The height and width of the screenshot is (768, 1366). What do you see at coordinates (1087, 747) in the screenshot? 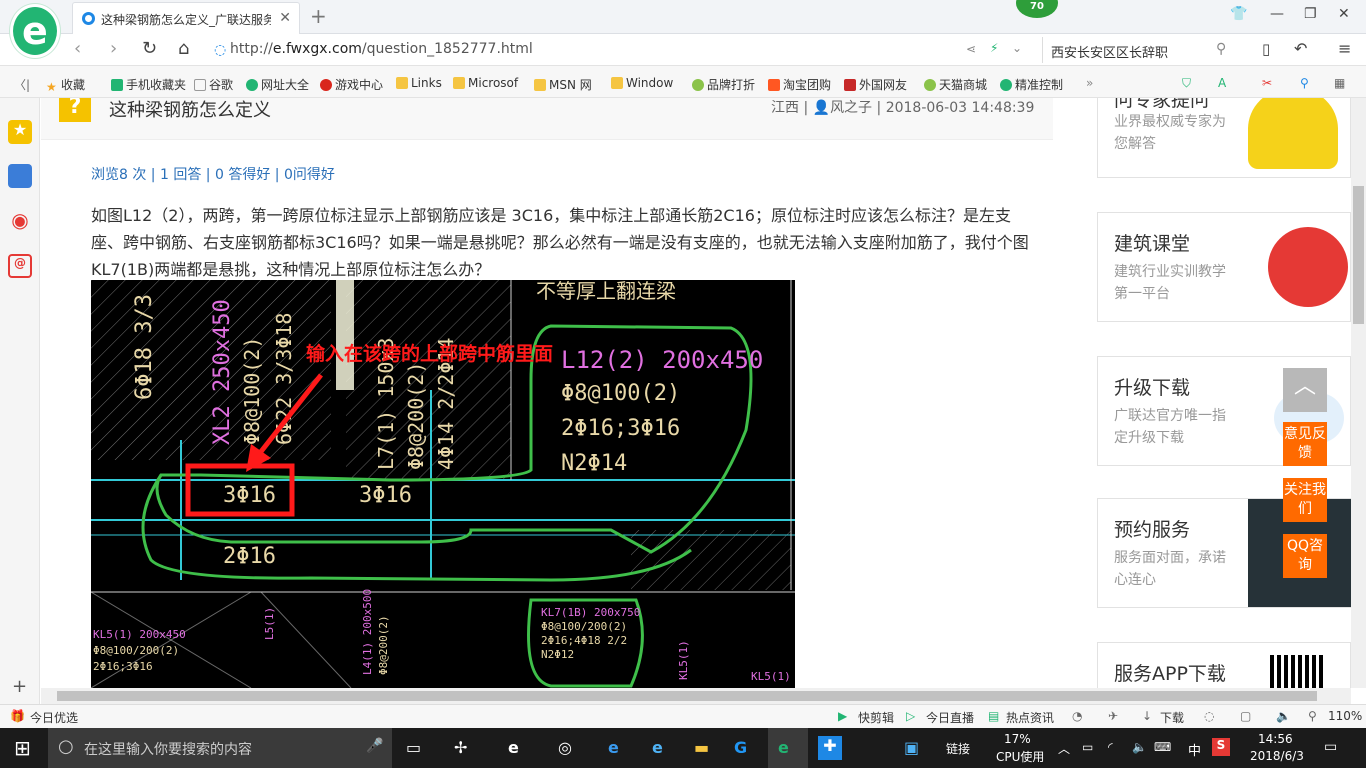
I see `battery-icon: ▭` at bounding box center [1087, 747].